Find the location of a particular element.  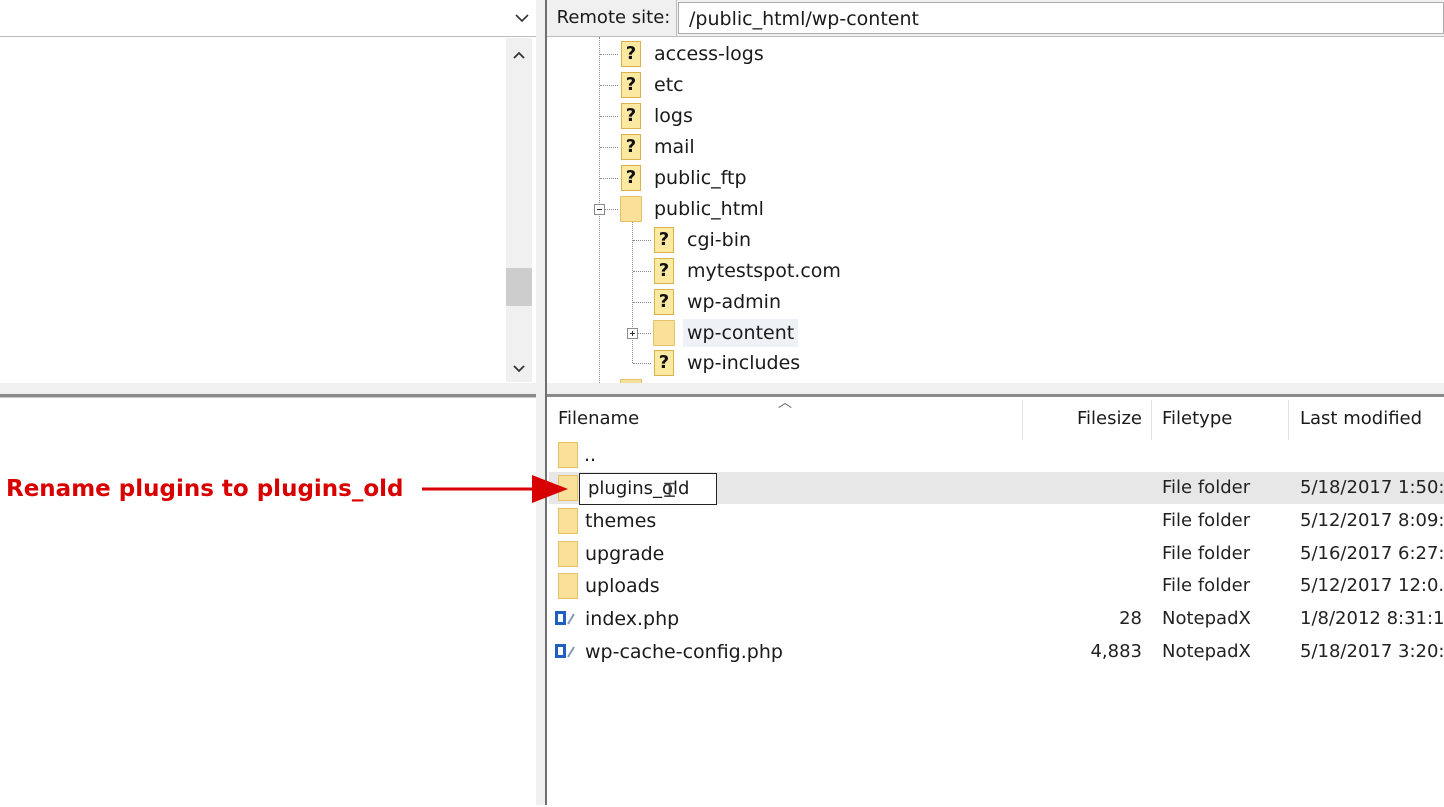

splitter-line is located at coordinates (268, 395).